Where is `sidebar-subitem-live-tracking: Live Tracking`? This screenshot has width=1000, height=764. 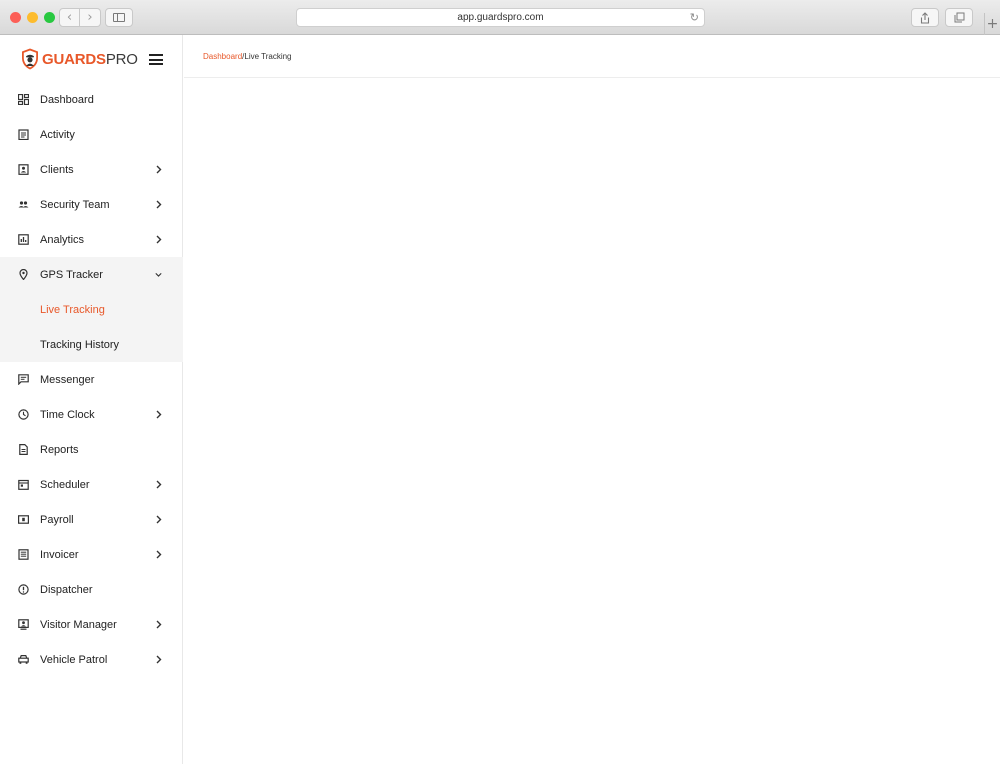 sidebar-subitem-live-tracking: Live Tracking is located at coordinates (91, 309).